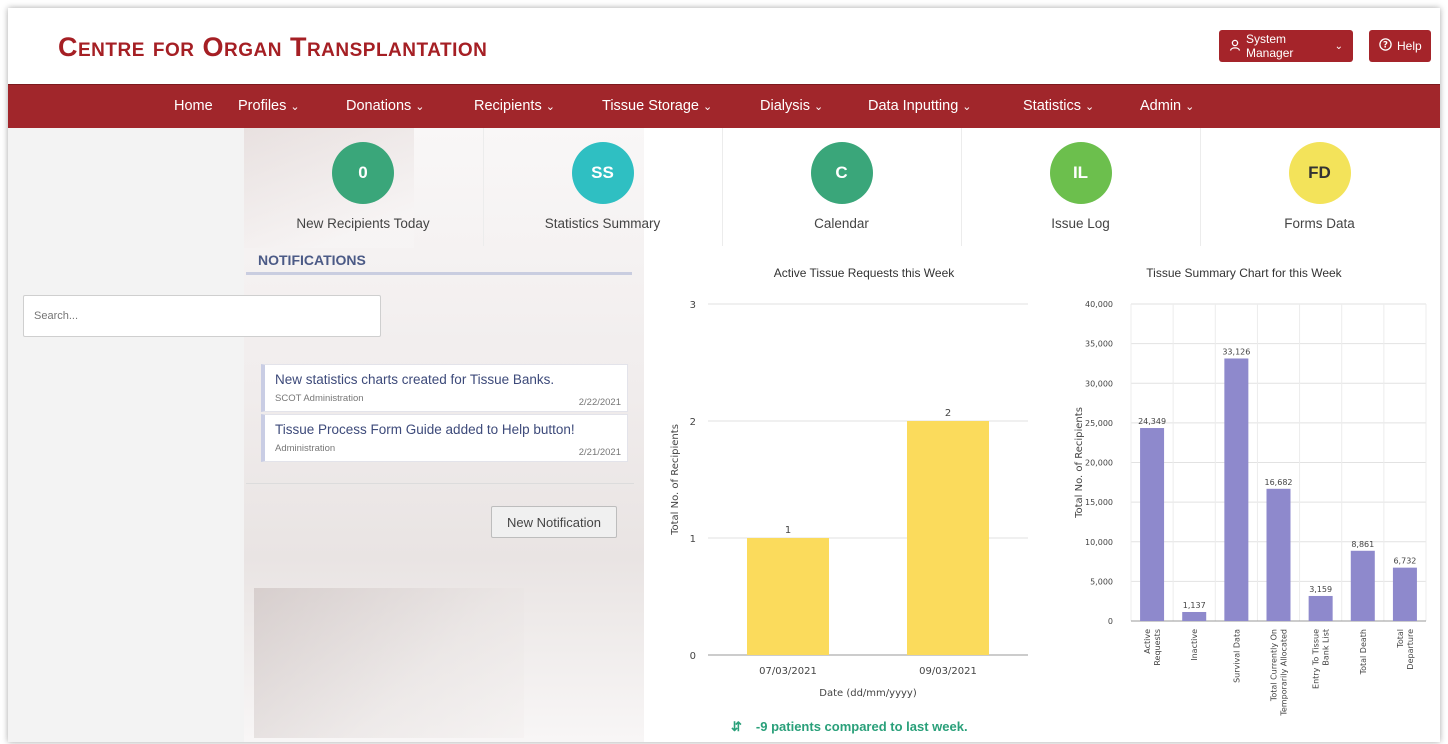 The height and width of the screenshot is (744, 1448). What do you see at coordinates (363, 223) in the screenshot?
I see `tile-label: New Recipients Today` at bounding box center [363, 223].